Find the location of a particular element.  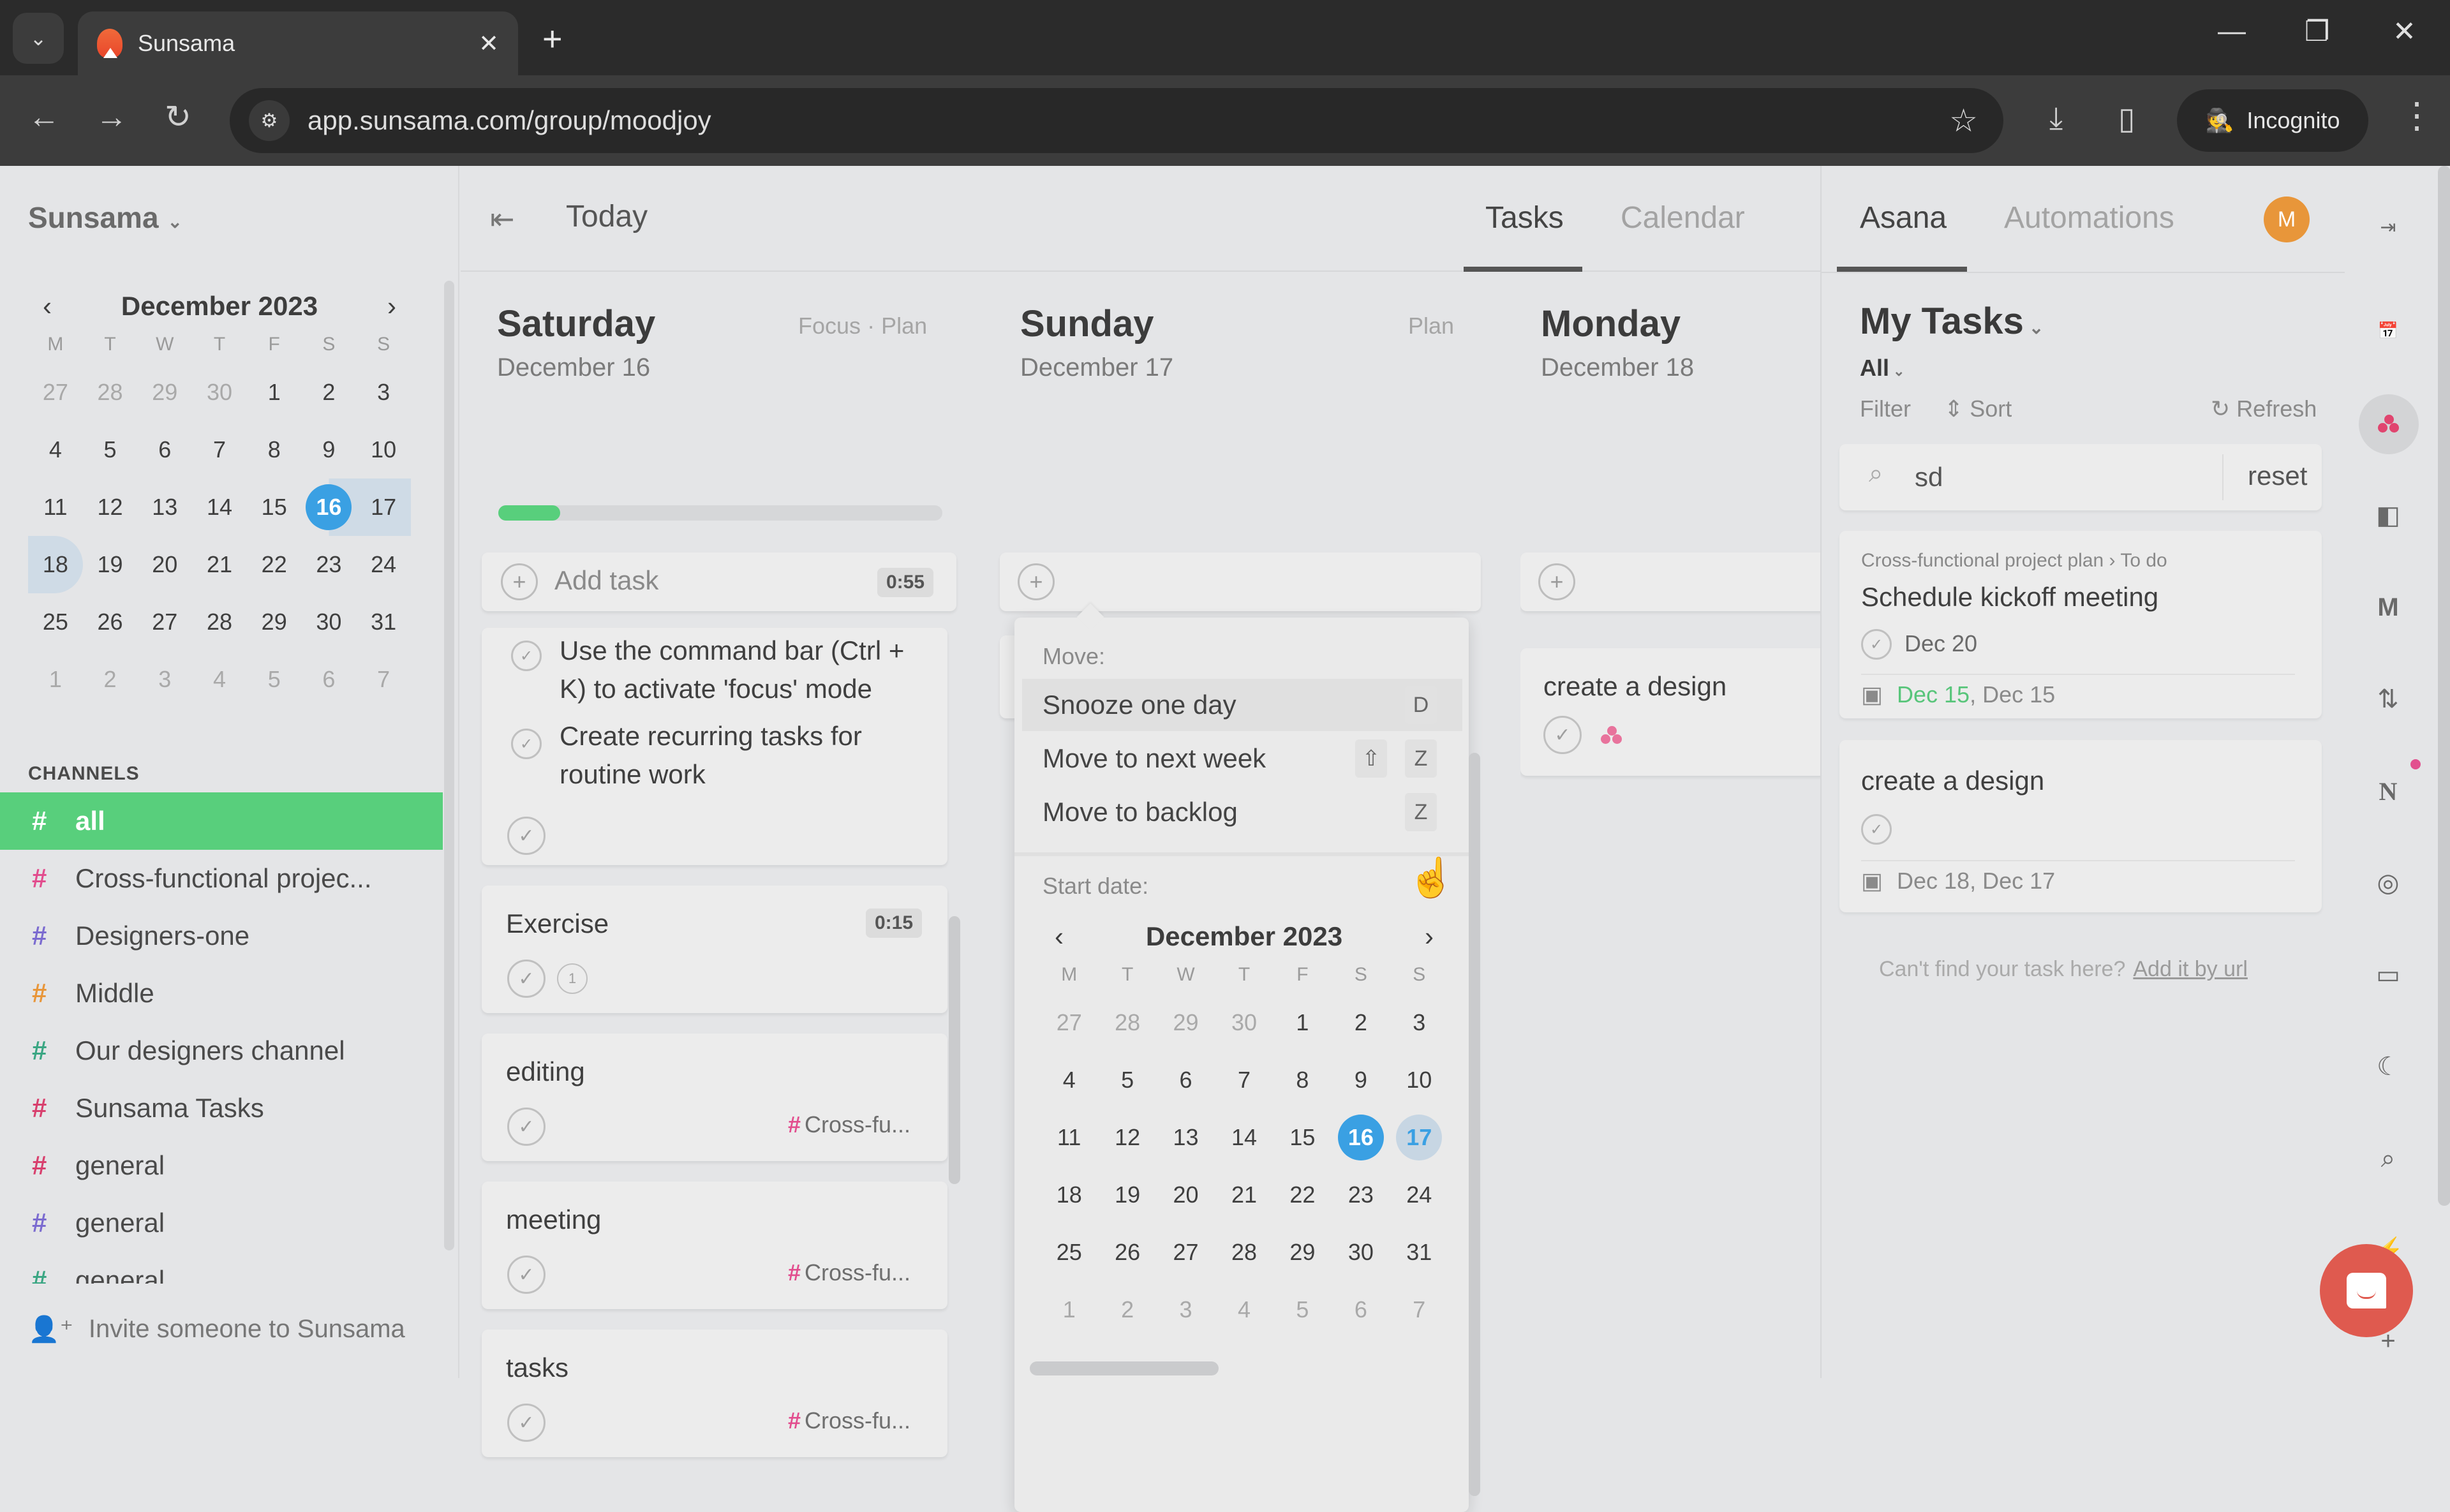

incognito-badge: 🕵 Incognito is located at coordinates (2272, 120).